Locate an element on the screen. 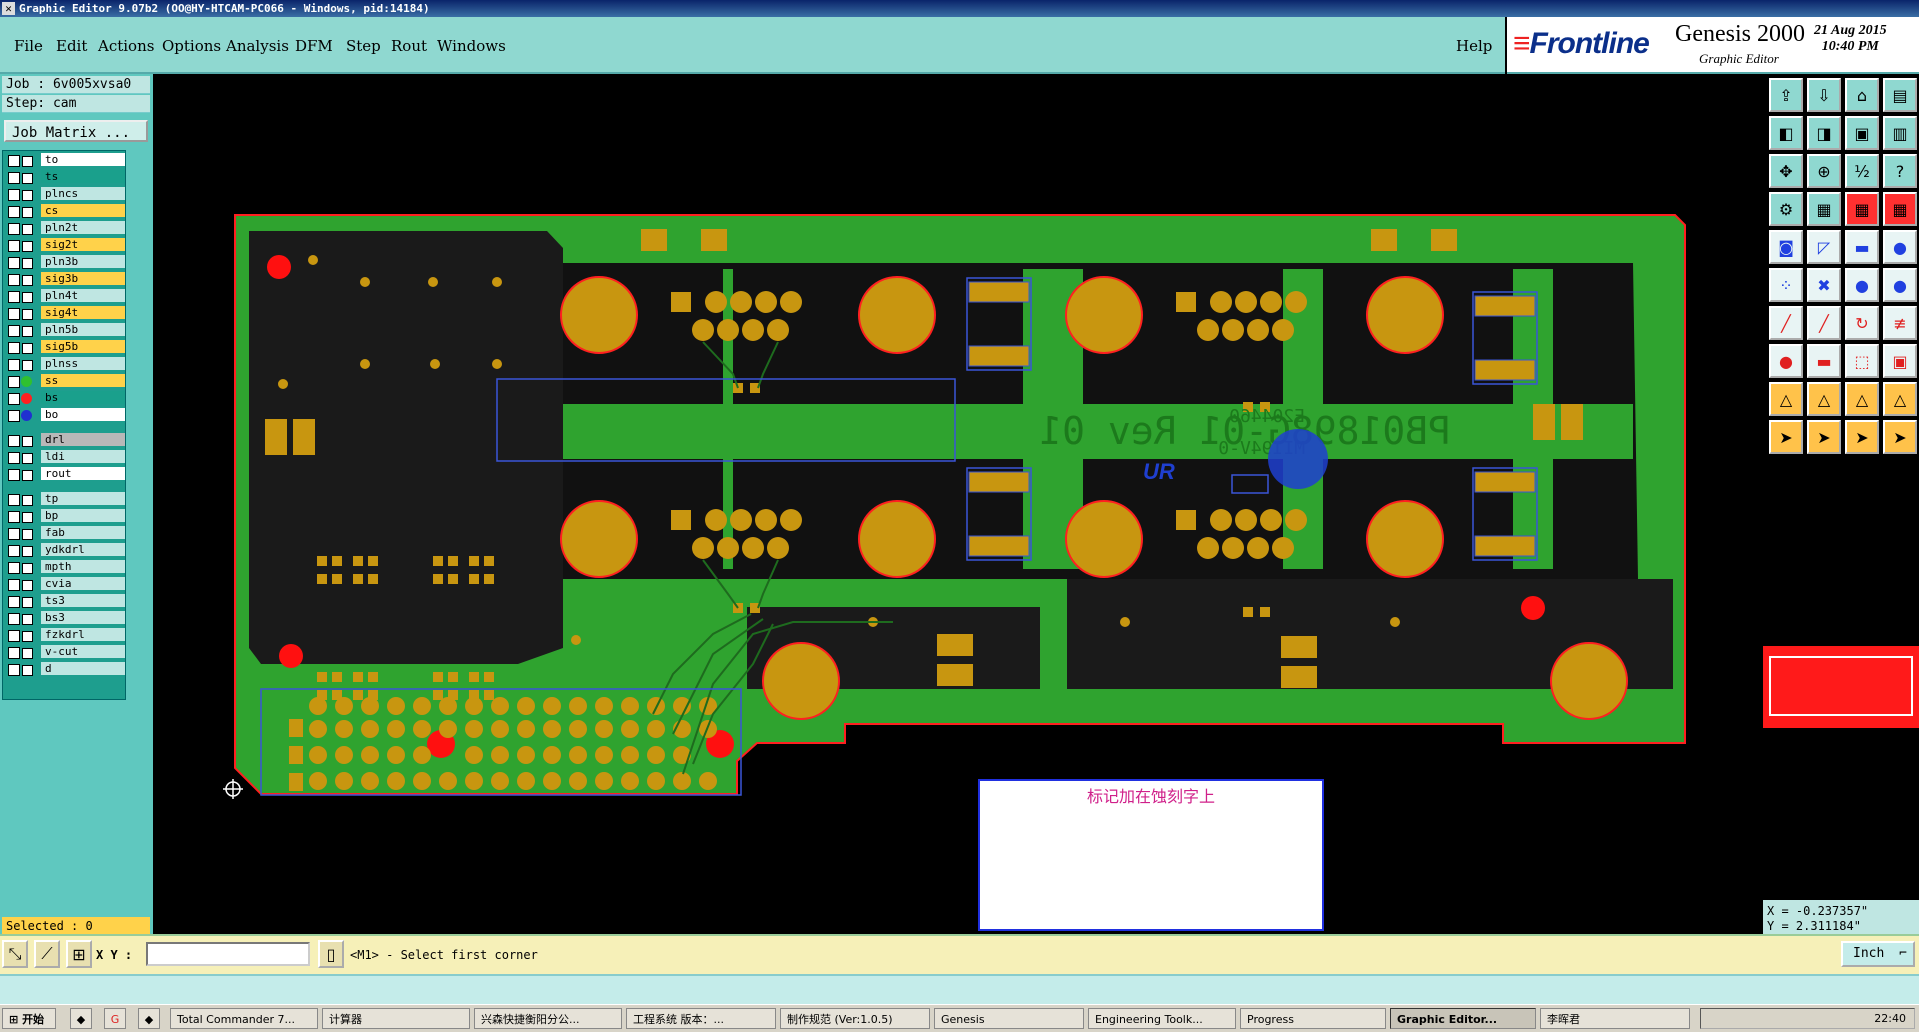 The height and width of the screenshot is (1032, 1919). rotate-icon: ↻ is located at coordinates (1862, 323).